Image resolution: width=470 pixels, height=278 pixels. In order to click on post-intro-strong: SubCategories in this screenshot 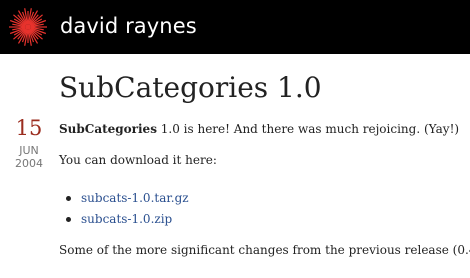, I will do `click(108, 129)`.